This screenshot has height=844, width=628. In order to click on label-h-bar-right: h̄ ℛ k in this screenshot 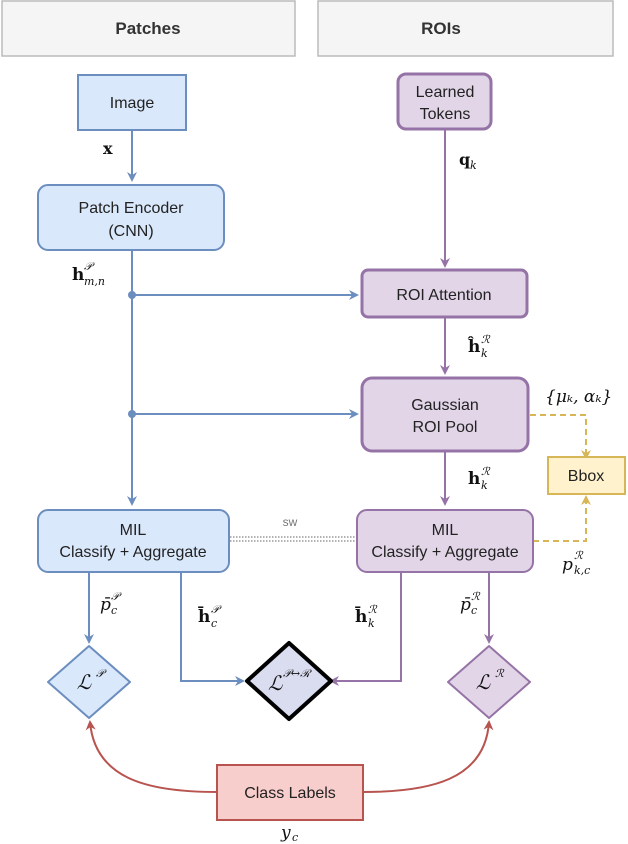, I will do `click(366, 616)`.